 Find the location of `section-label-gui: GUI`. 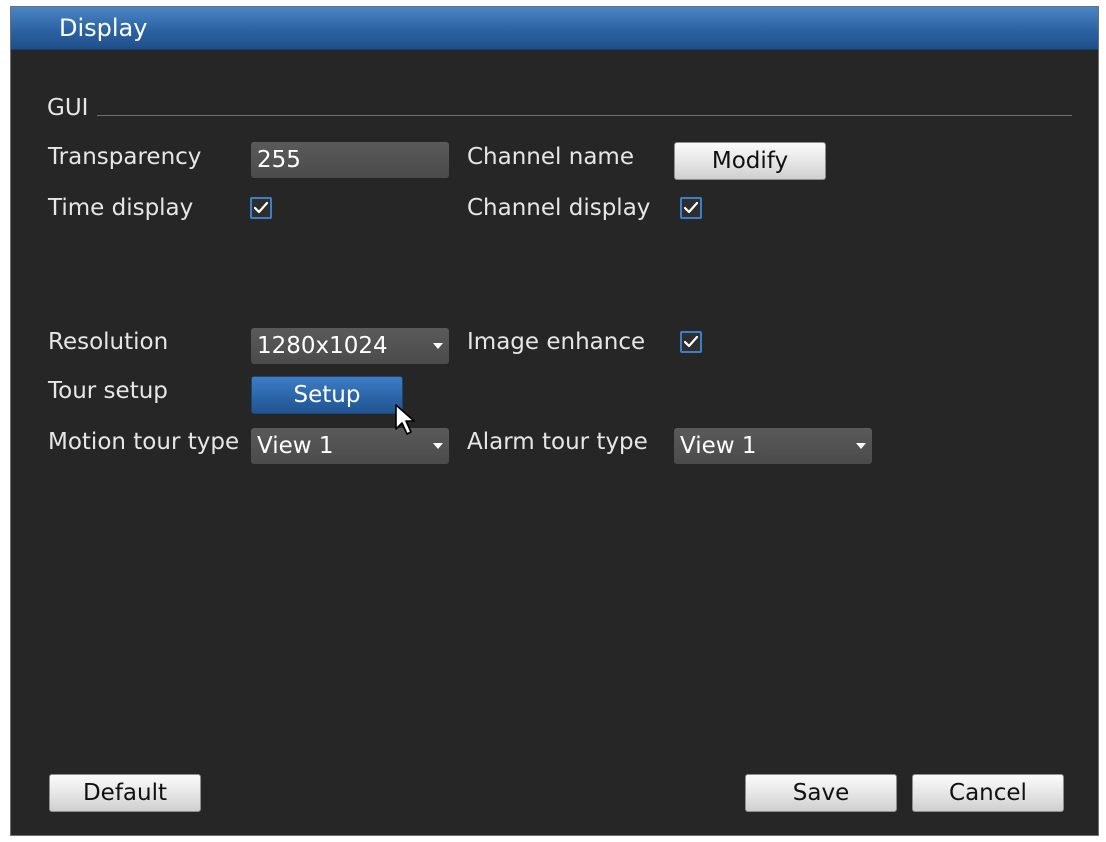

section-label-gui: GUI is located at coordinates (68, 108).